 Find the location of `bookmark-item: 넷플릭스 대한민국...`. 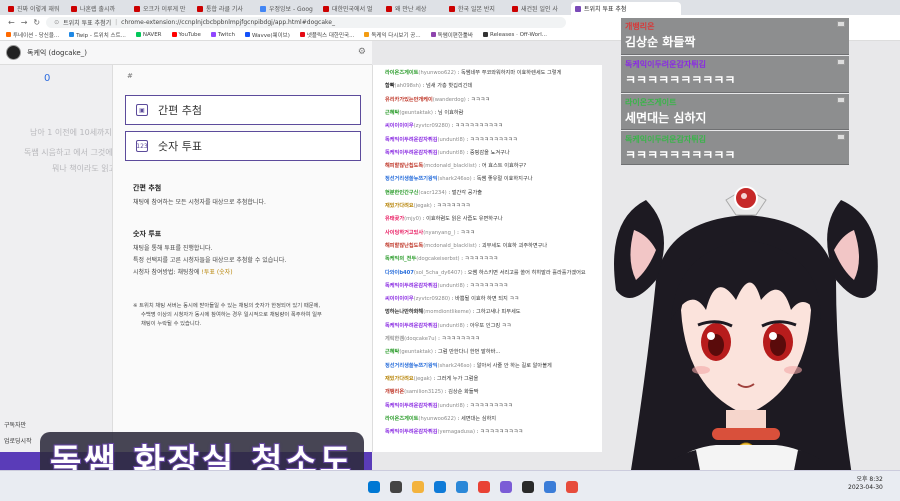

bookmark-item: 넷플릭스 대한민국... is located at coordinates (327, 35).